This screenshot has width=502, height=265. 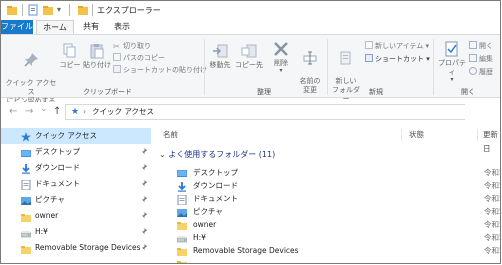 I want to click on nav-item: ピクチャ, so click(x=76, y=200).